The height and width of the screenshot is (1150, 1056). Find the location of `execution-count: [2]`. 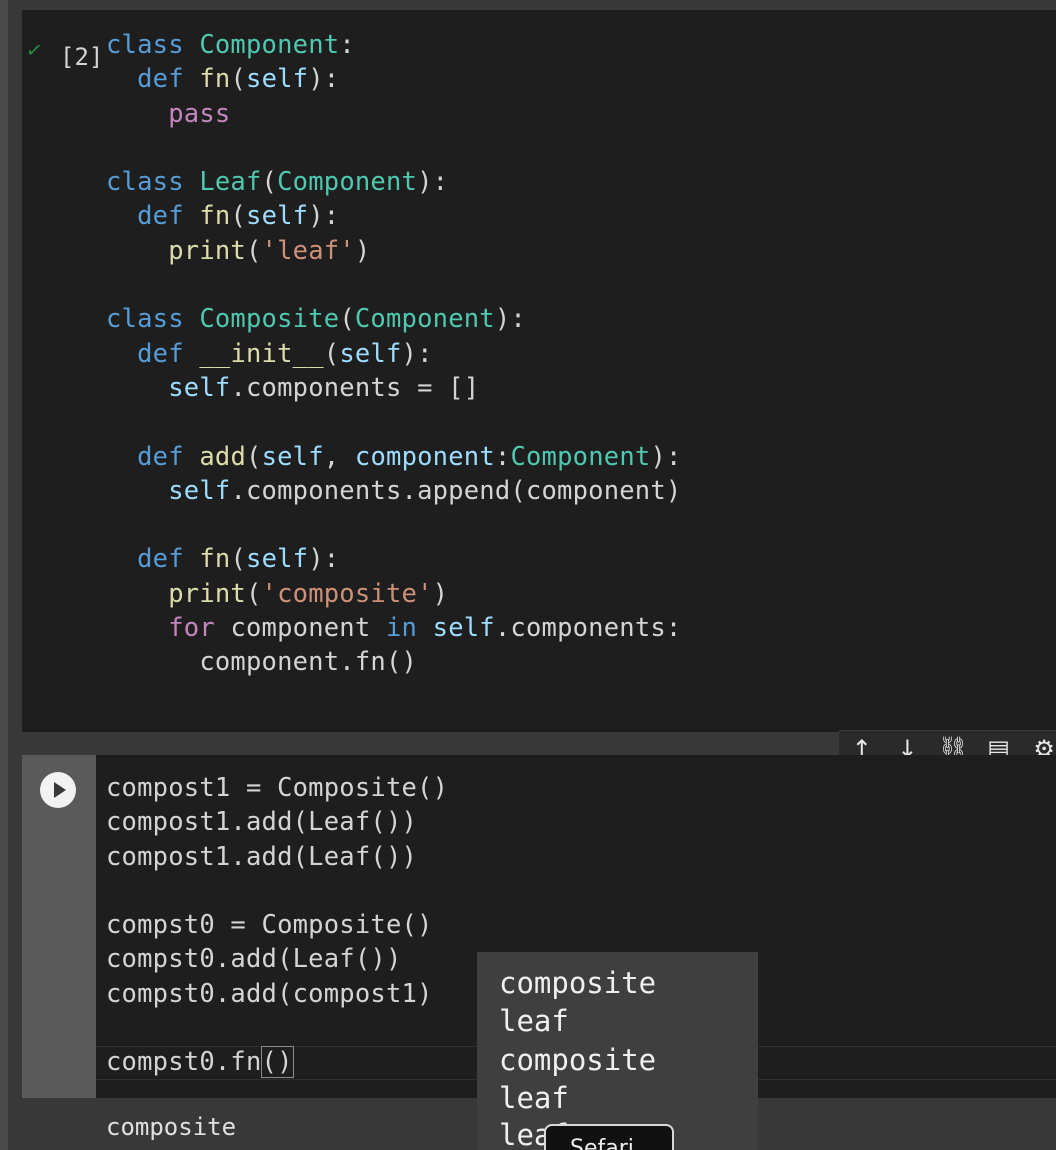

execution-count: [2] is located at coordinates (82, 57).